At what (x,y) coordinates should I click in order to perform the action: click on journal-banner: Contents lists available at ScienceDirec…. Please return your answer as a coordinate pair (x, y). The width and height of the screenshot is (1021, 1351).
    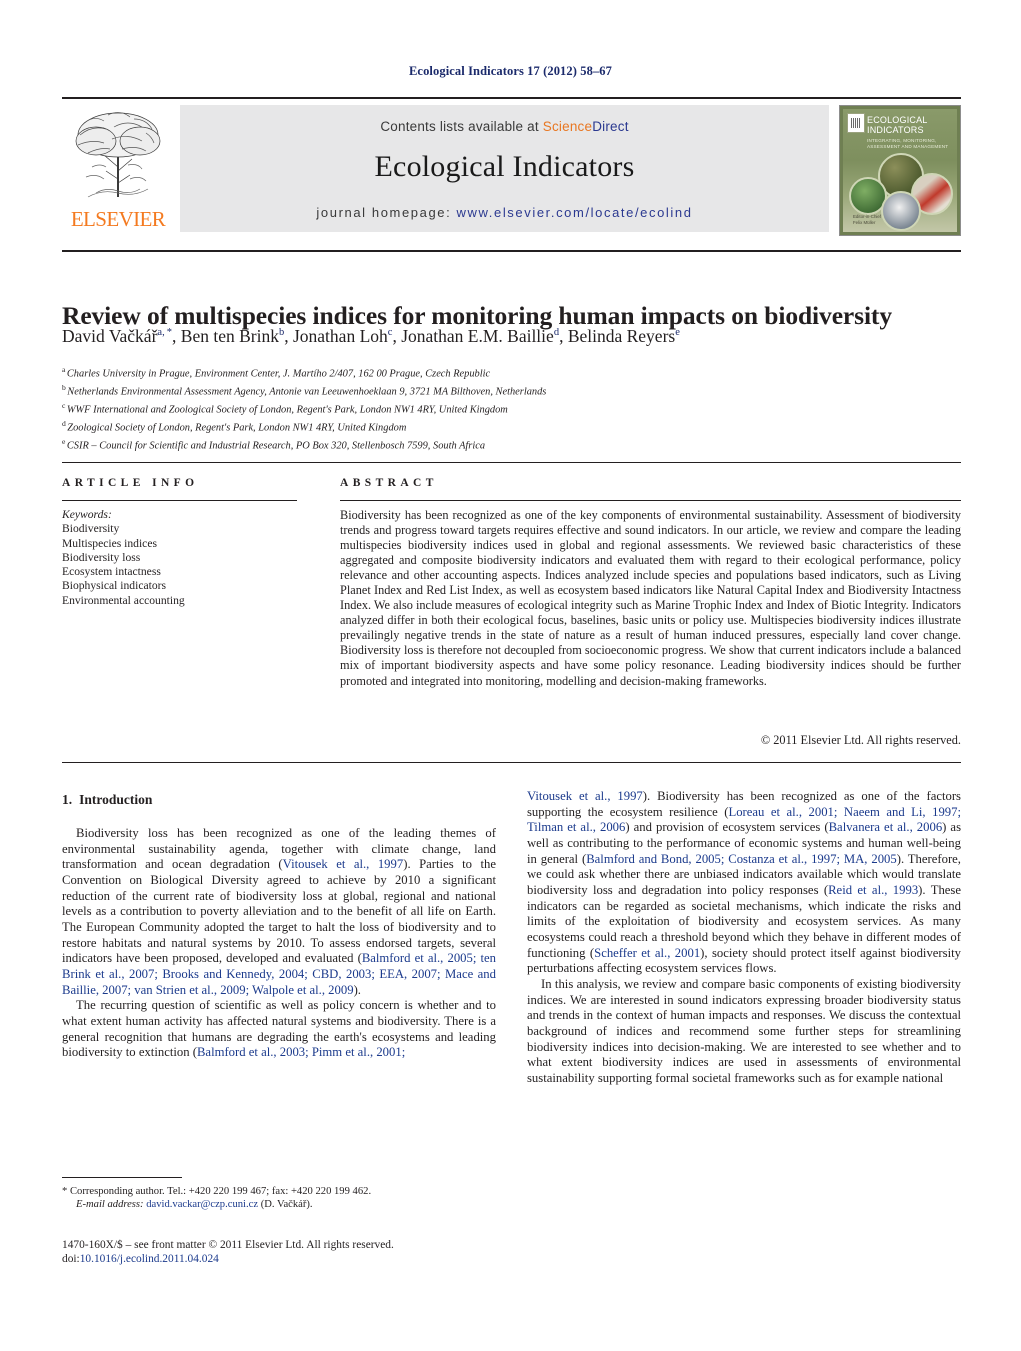
    Looking at the image, I should click on (504, 168).